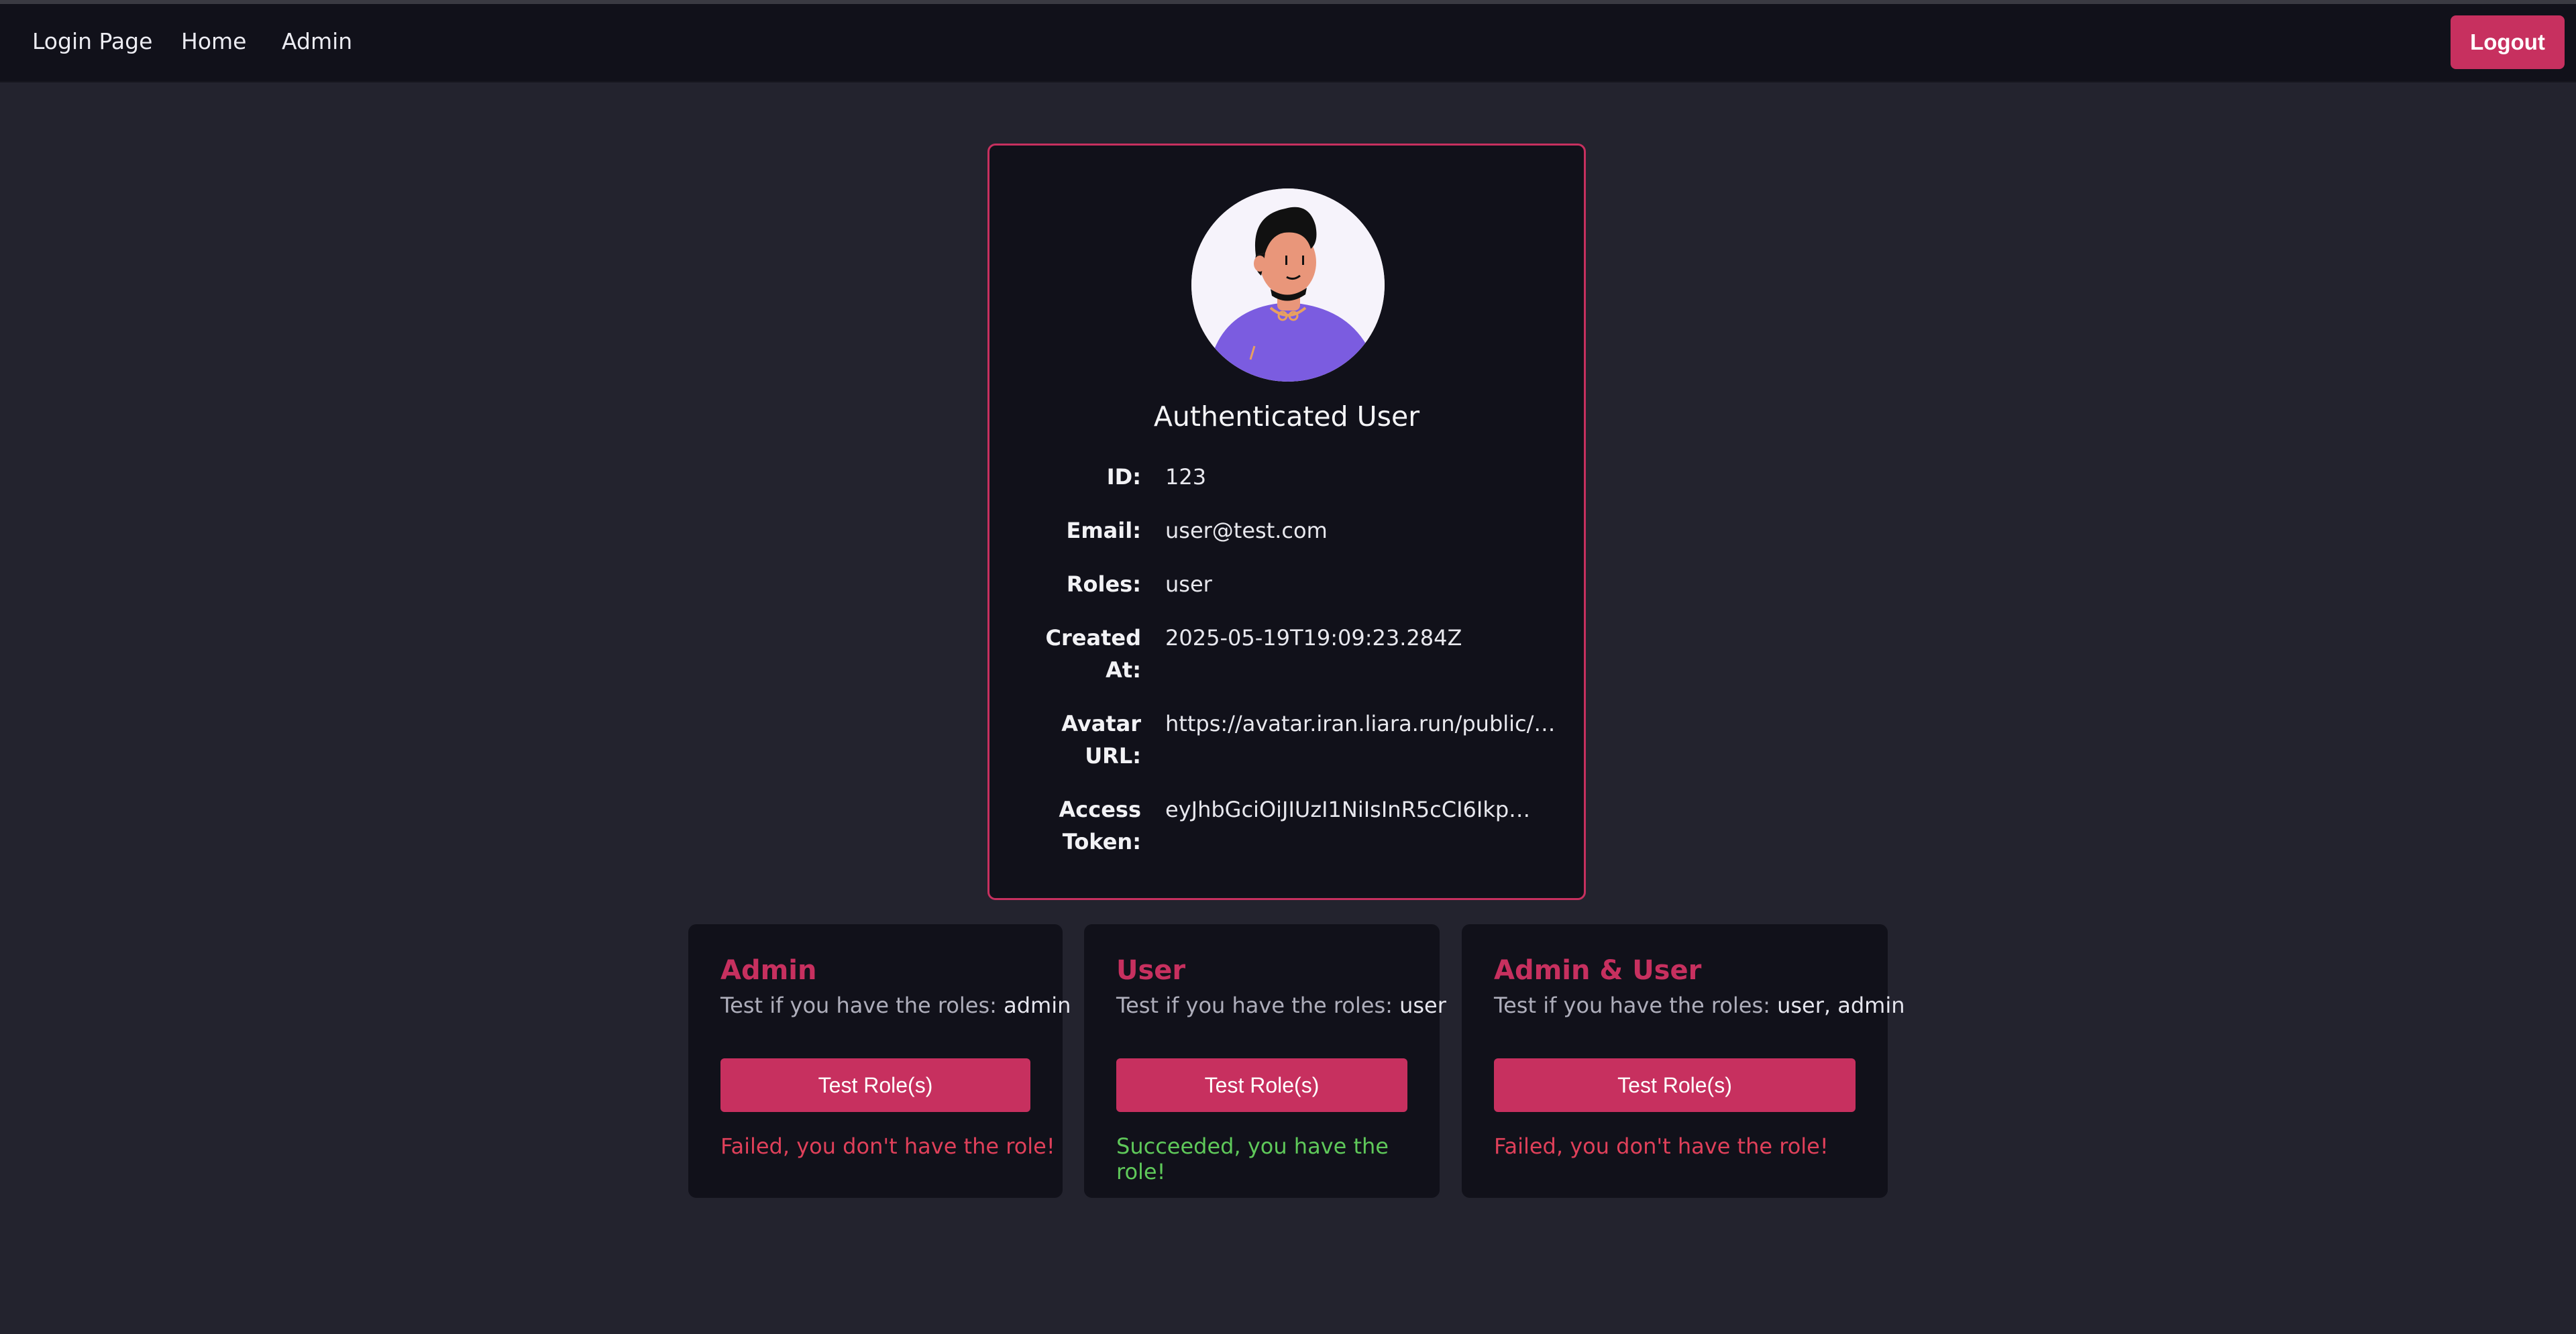 The height and width of the screenshot is (1334, 2576). I want to click on role-result-user: Succeeded, you have the role!, so click(1252, 1158).